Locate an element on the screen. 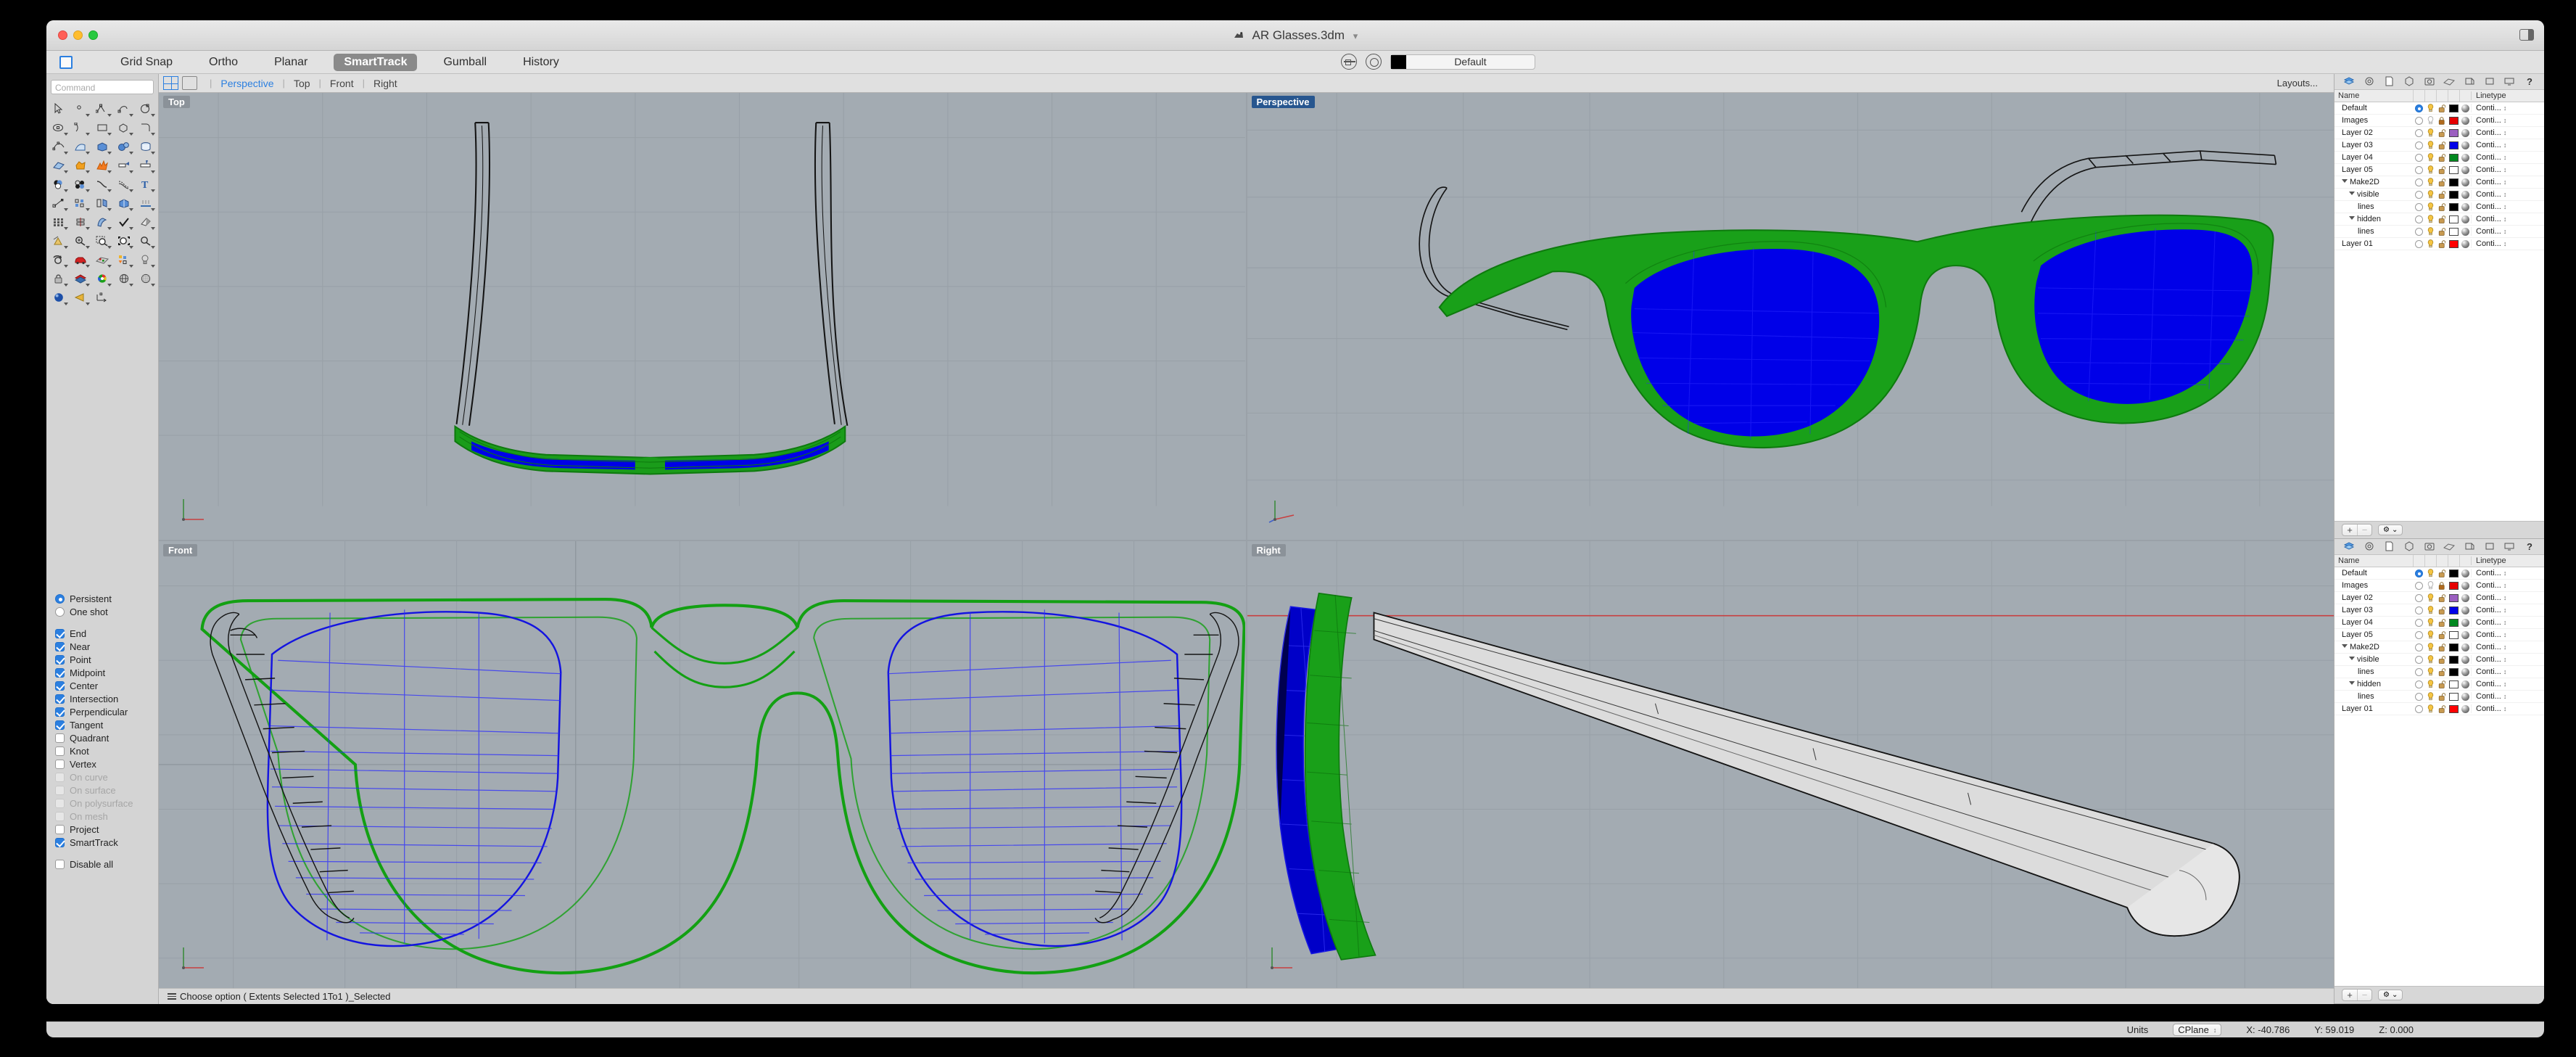  boolean-union-tool is located at coordinates (80, 165).